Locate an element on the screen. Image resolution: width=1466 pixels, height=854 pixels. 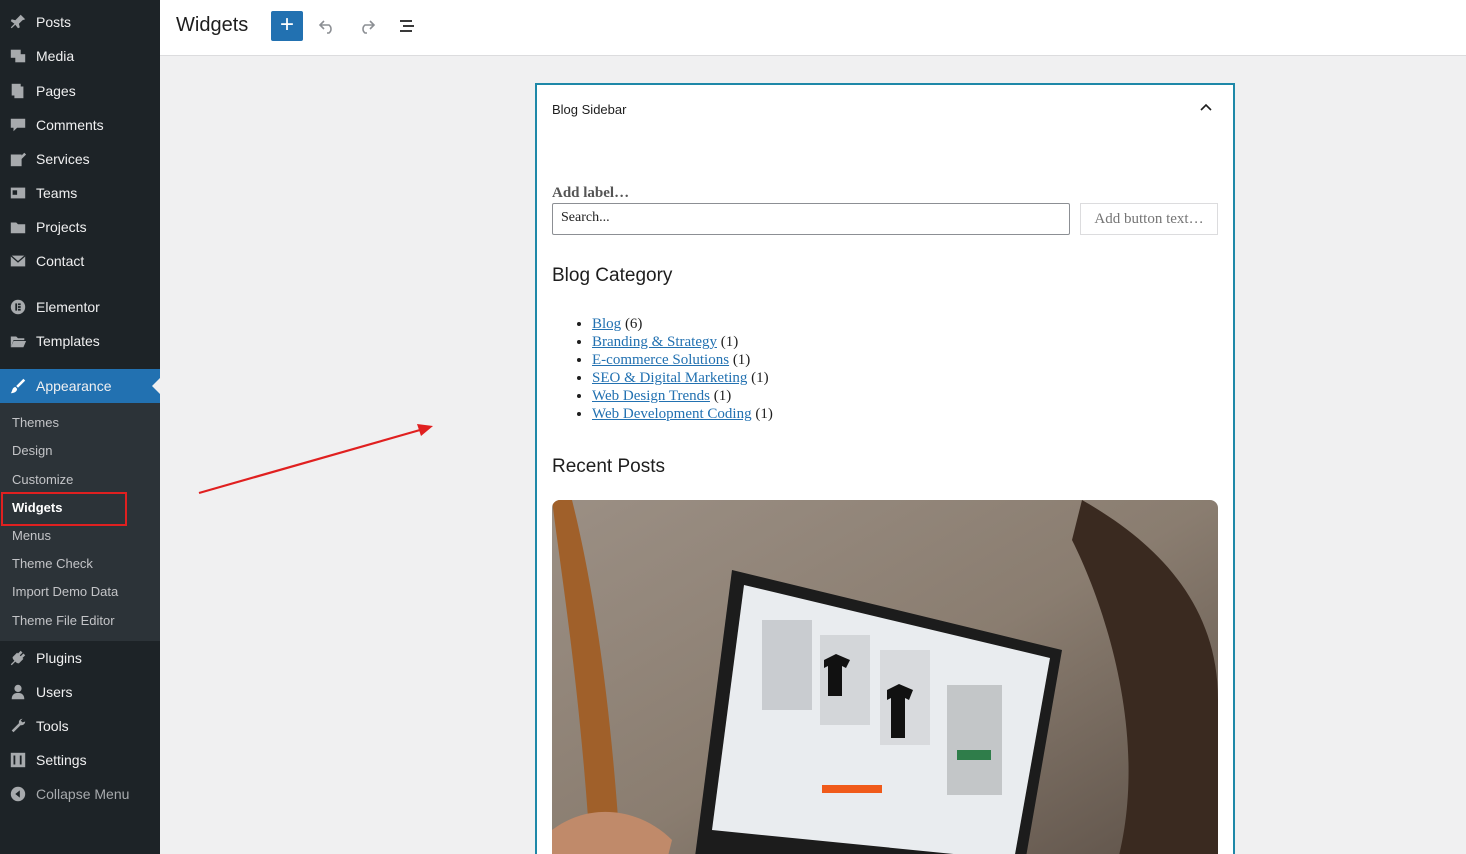
page-title: Widgets is located at coordinates (212, 25).